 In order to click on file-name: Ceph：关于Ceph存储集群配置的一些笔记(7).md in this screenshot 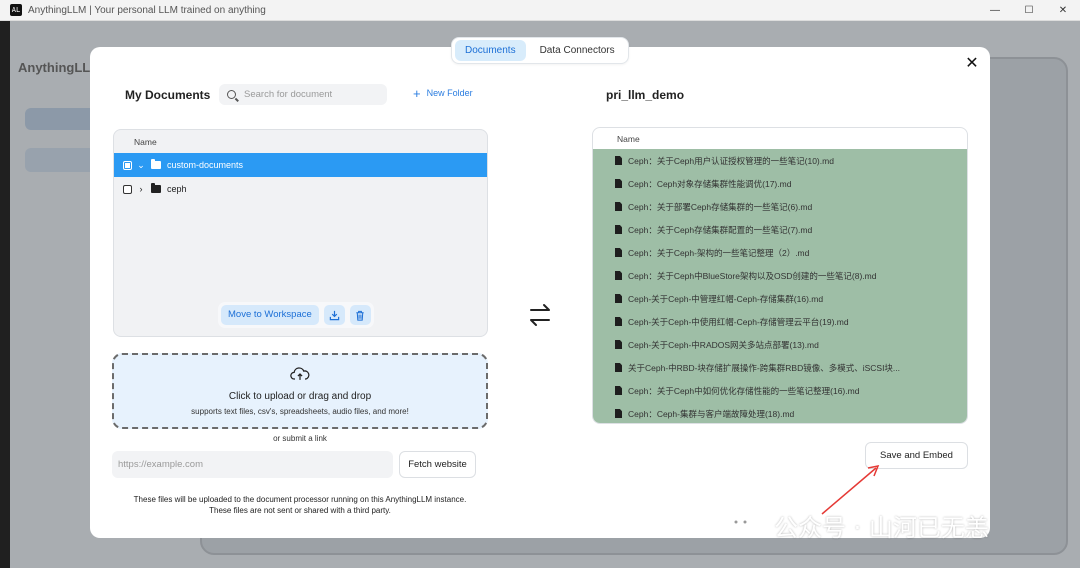, I will do `click(720, 229)`.